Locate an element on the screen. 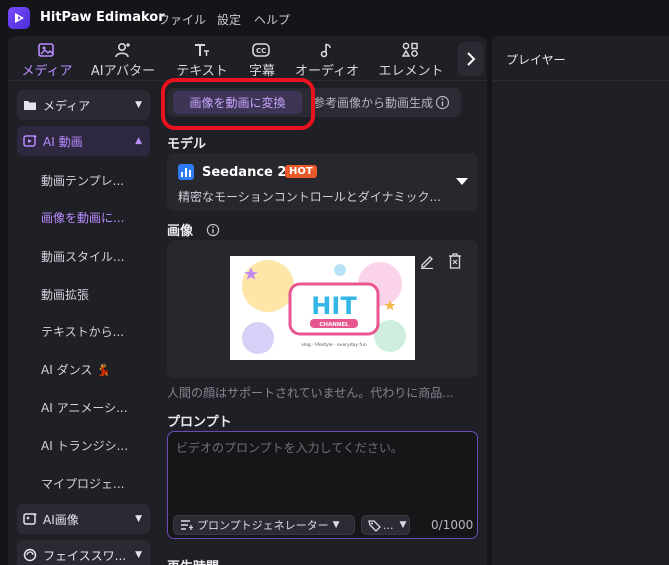  edit-icon is located at coordinates (427, 261).